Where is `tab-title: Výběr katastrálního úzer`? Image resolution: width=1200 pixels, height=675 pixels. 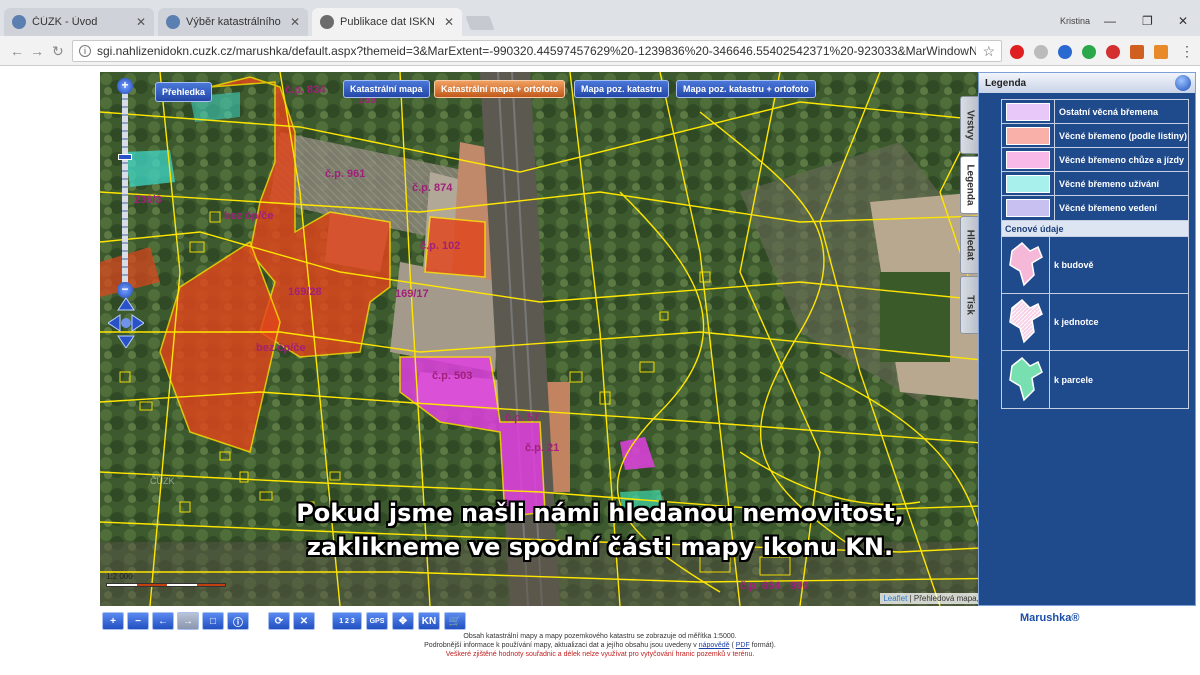
tab-title: Výběr katastrálního úzer is located at coordinates (235, 22).